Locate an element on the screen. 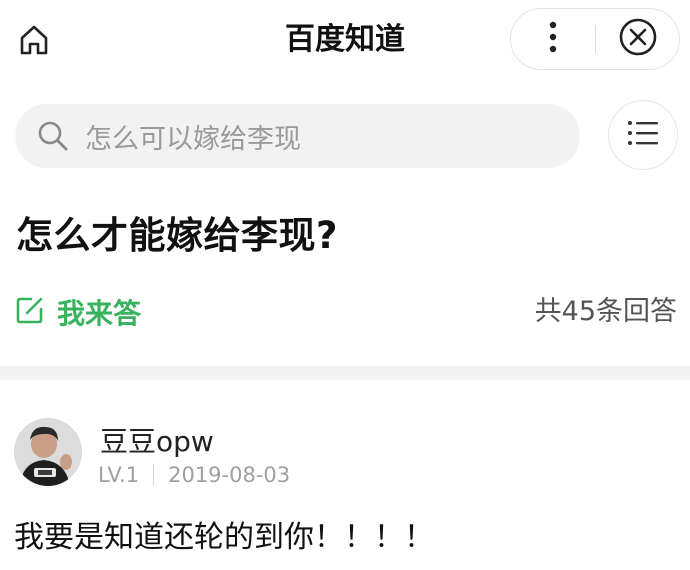 The height and width of the screenshot is (570, 690). list-menu-icon is located at coordinates (643, 135).